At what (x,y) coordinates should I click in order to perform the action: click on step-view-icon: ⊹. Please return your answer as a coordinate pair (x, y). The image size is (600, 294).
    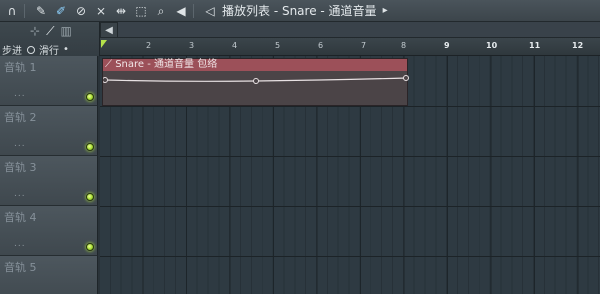
    Looking at the image, I should click on (35, 31).